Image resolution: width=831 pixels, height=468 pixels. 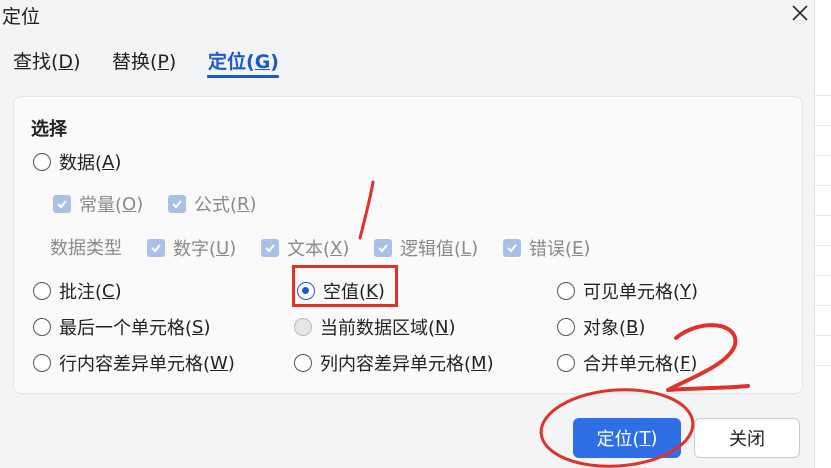 I want to click on radio-current-region-suffix: ), so click(x=452, y=327).